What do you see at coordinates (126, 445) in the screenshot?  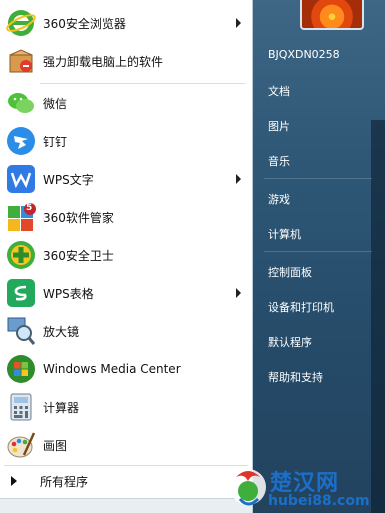 I see `program-paint: 画图` at bounding box center [126, 445].